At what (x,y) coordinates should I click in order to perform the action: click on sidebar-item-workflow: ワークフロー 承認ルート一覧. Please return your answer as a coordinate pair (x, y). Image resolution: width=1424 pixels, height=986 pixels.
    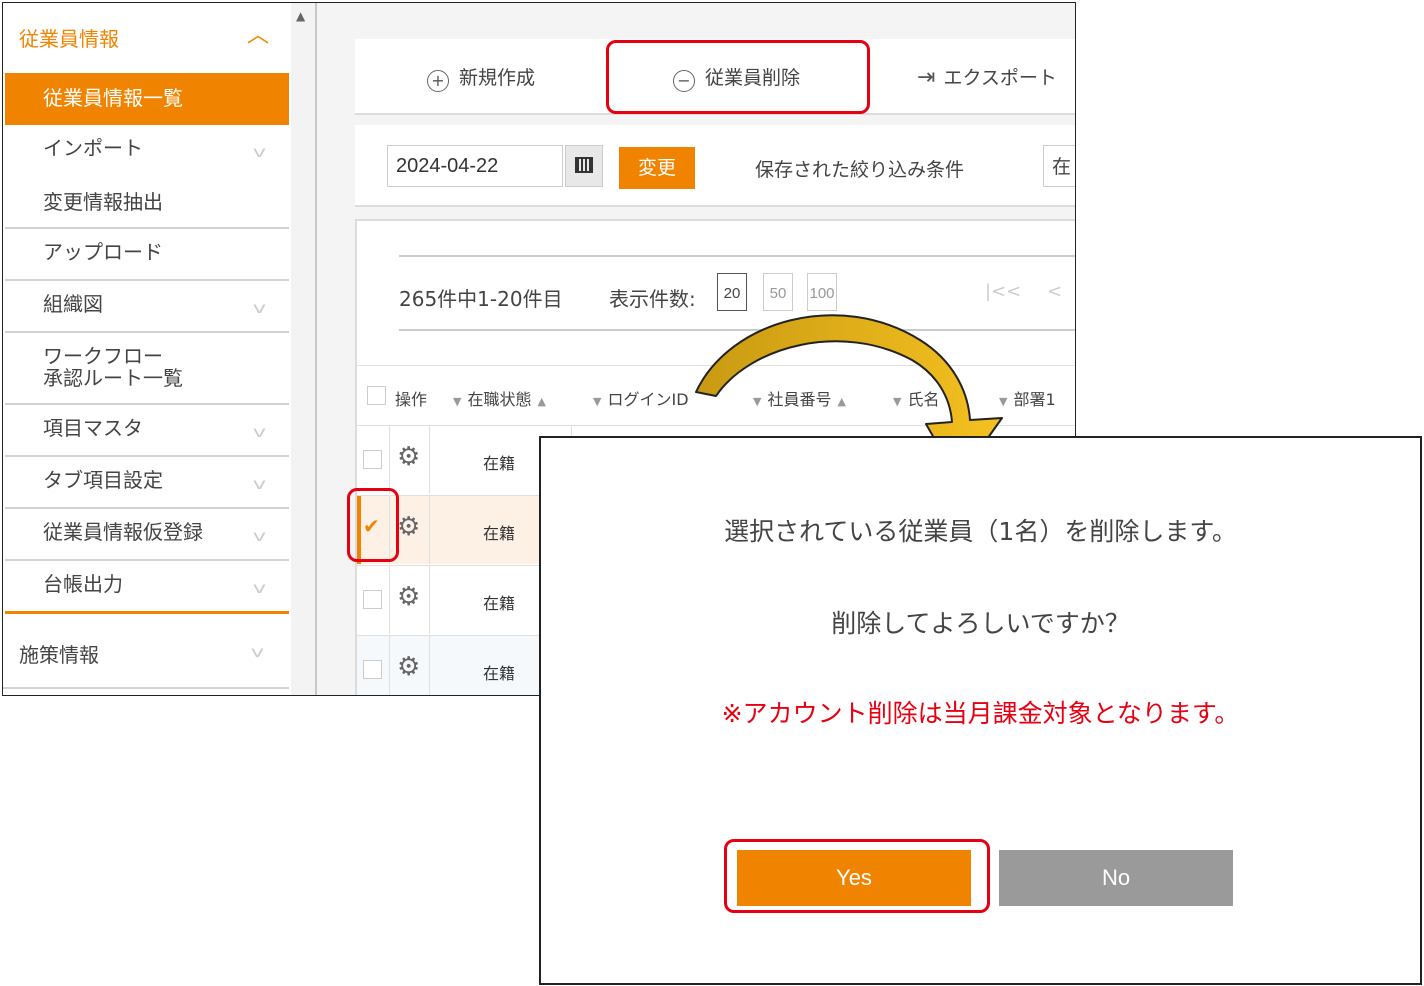
    Looking at the image, I should click on (147, 369).